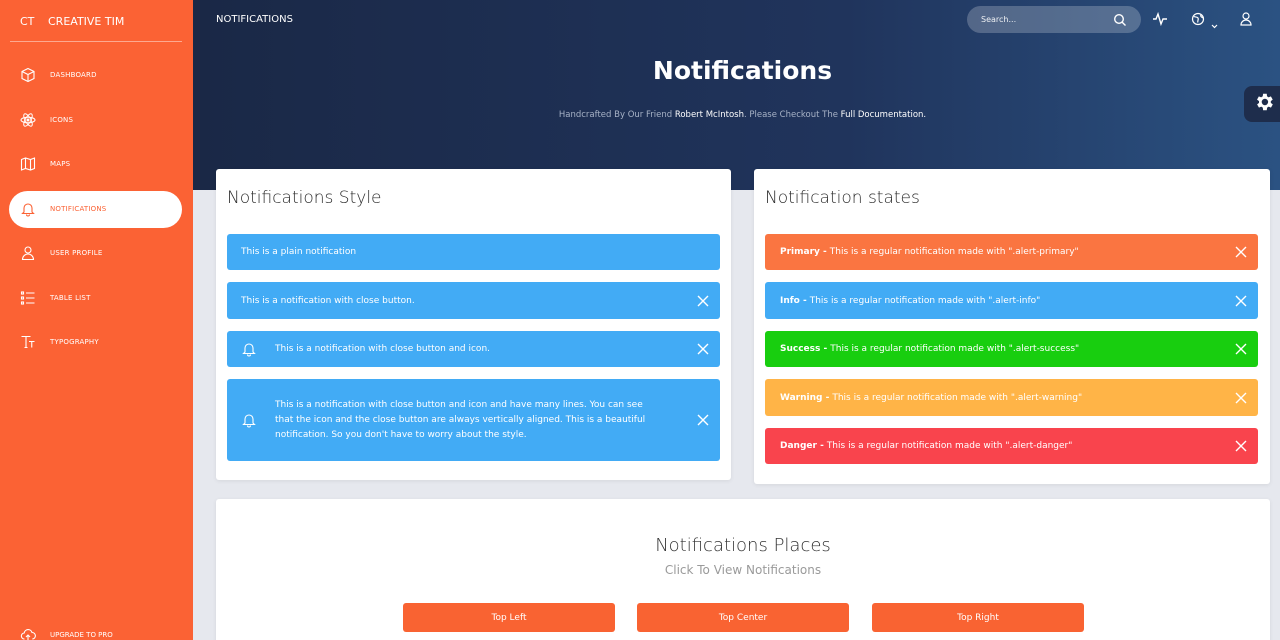 The height and width of the screenshot is (640, 1280). I want to click on gear-icon, so click(1264, 104).